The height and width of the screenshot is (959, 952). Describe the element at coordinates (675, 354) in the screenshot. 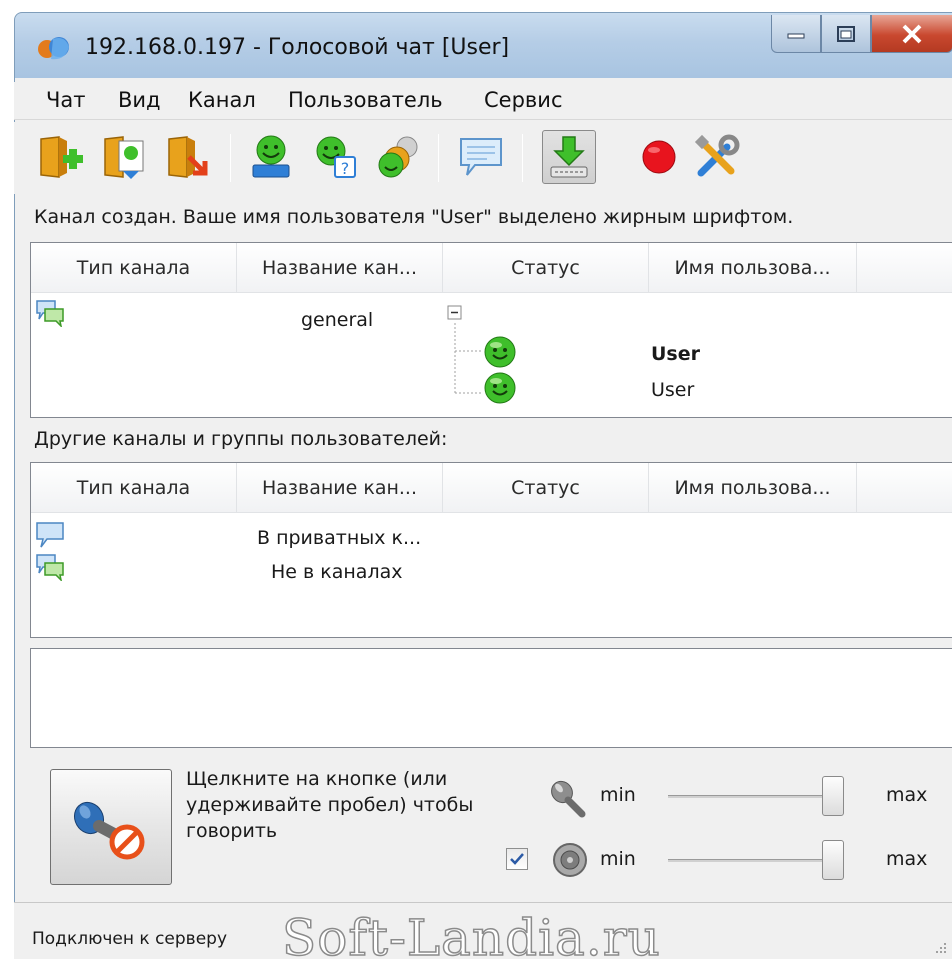

I see `user-name-self: User` at that location.